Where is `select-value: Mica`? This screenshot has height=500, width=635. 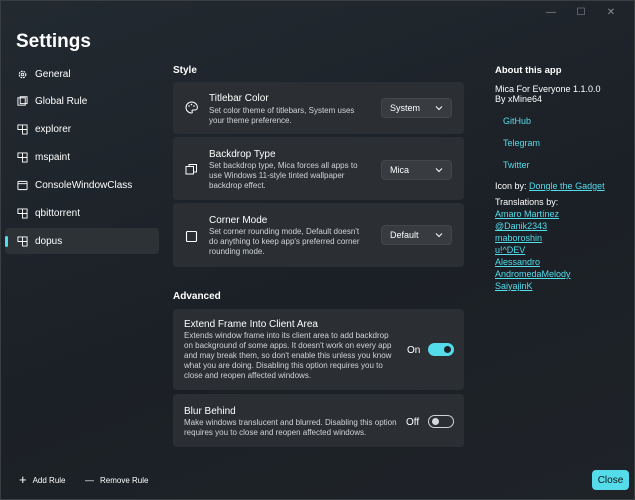
select-value: Mica is located at coordinates (400, 170).